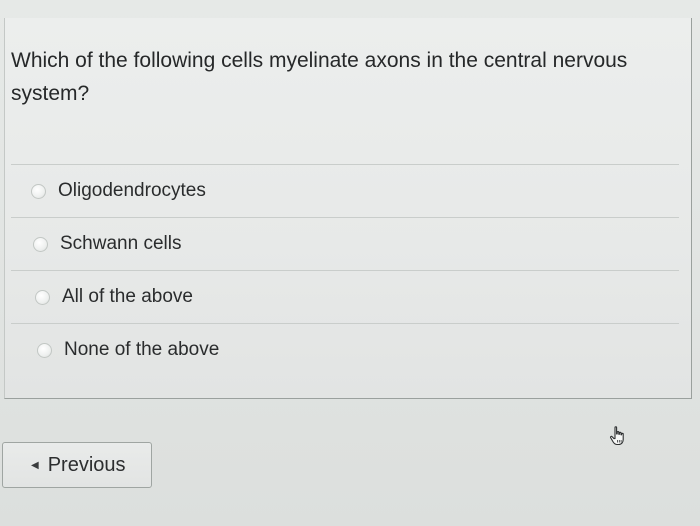 This screenshot has width=700, height=526. Describe the element at coordinates (132, 190) in the screenshot. I see `choice-label: Oligodendrocytes` at that location.